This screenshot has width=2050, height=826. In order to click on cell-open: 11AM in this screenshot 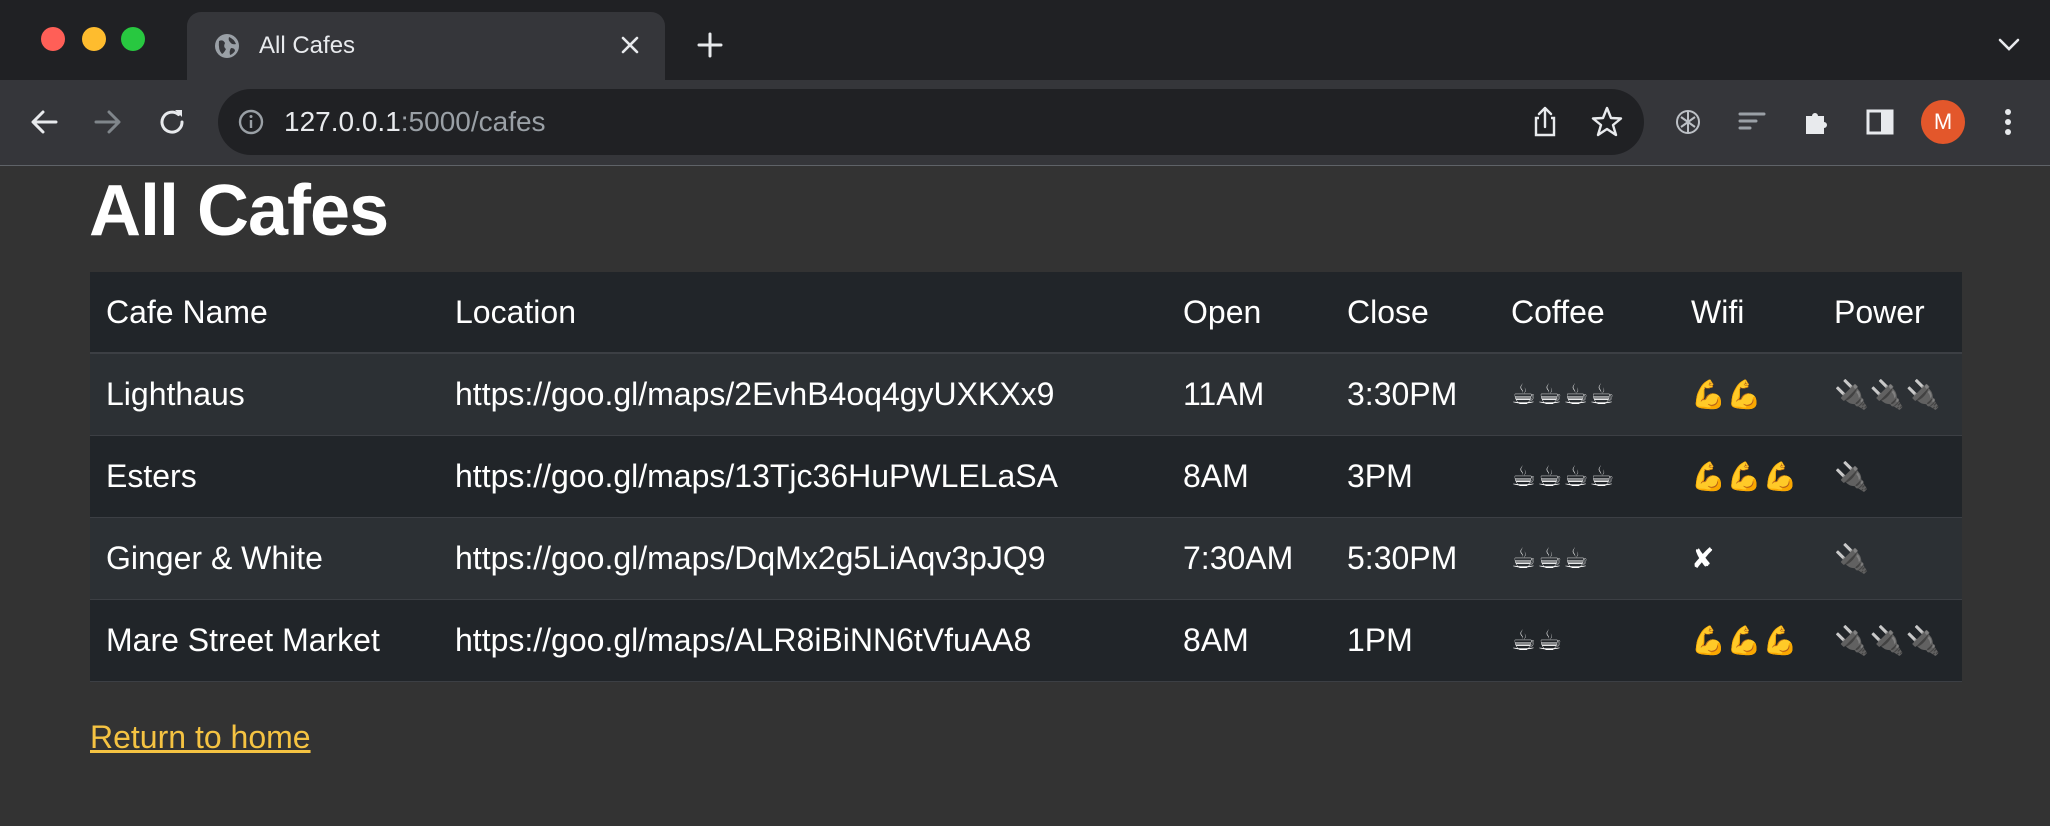, I will do `click(1249, 394)`.